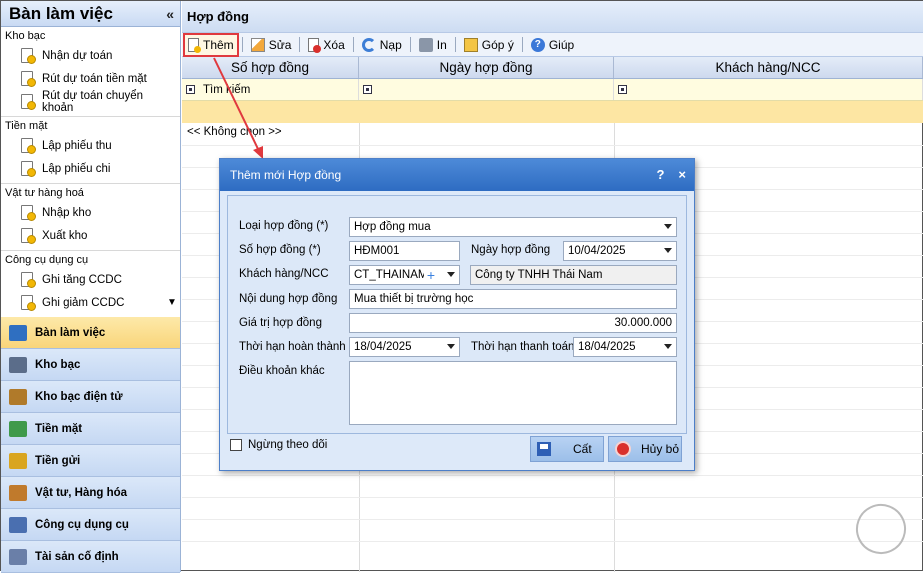 This screenshot has width=923, height=573. What do you see at coordinates (90, 397) in the screenshot?
I see `module-e-treasury: Kho bạc điện tử` at bounding box center [90, 397].